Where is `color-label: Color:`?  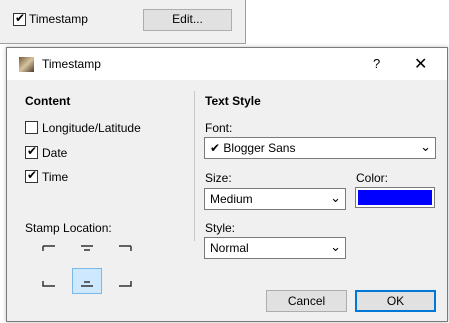
color-label: Color: is located at coordinates (372, 178).